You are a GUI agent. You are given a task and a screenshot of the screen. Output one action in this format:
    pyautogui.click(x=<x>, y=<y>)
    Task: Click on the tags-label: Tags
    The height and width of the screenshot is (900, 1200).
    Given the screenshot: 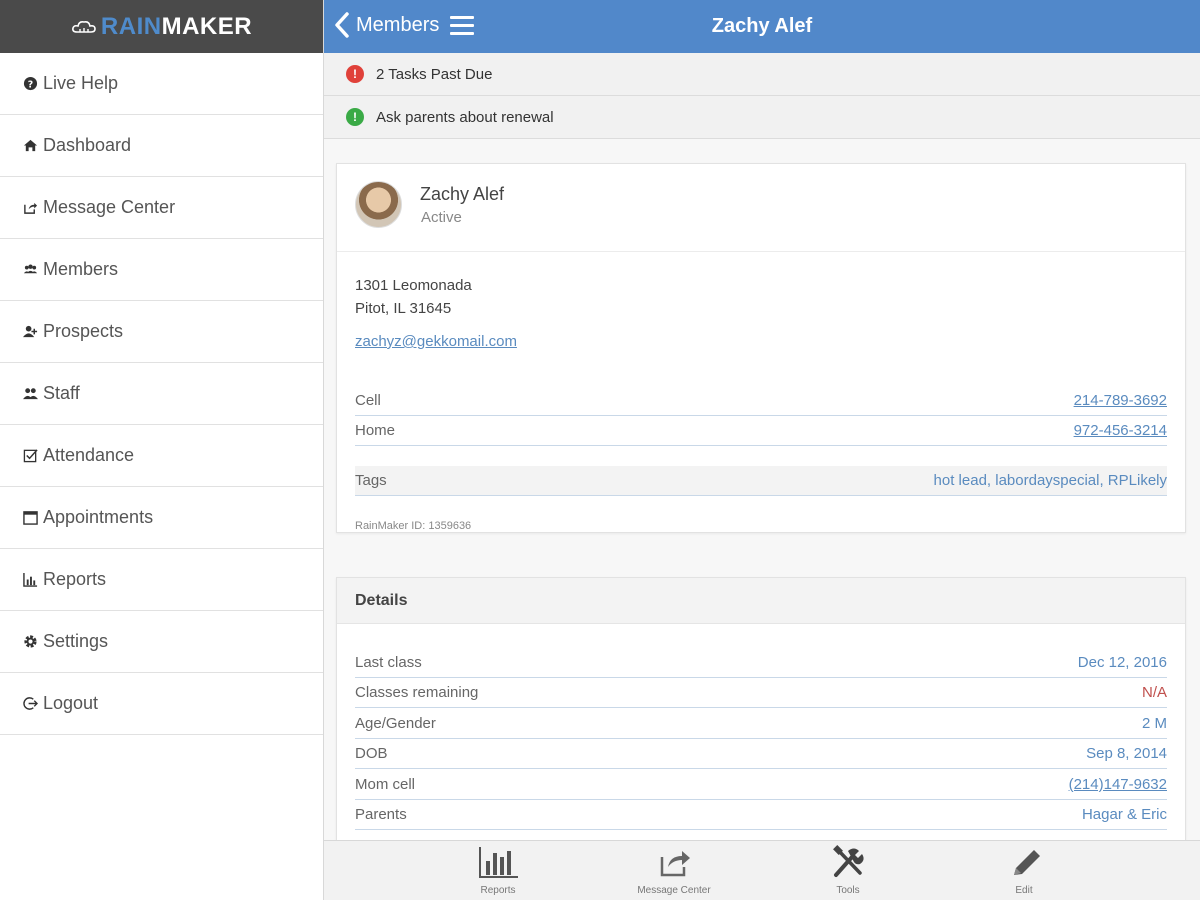 What is the action you would take?
    pyautogui.click(x=371, y=480)
    